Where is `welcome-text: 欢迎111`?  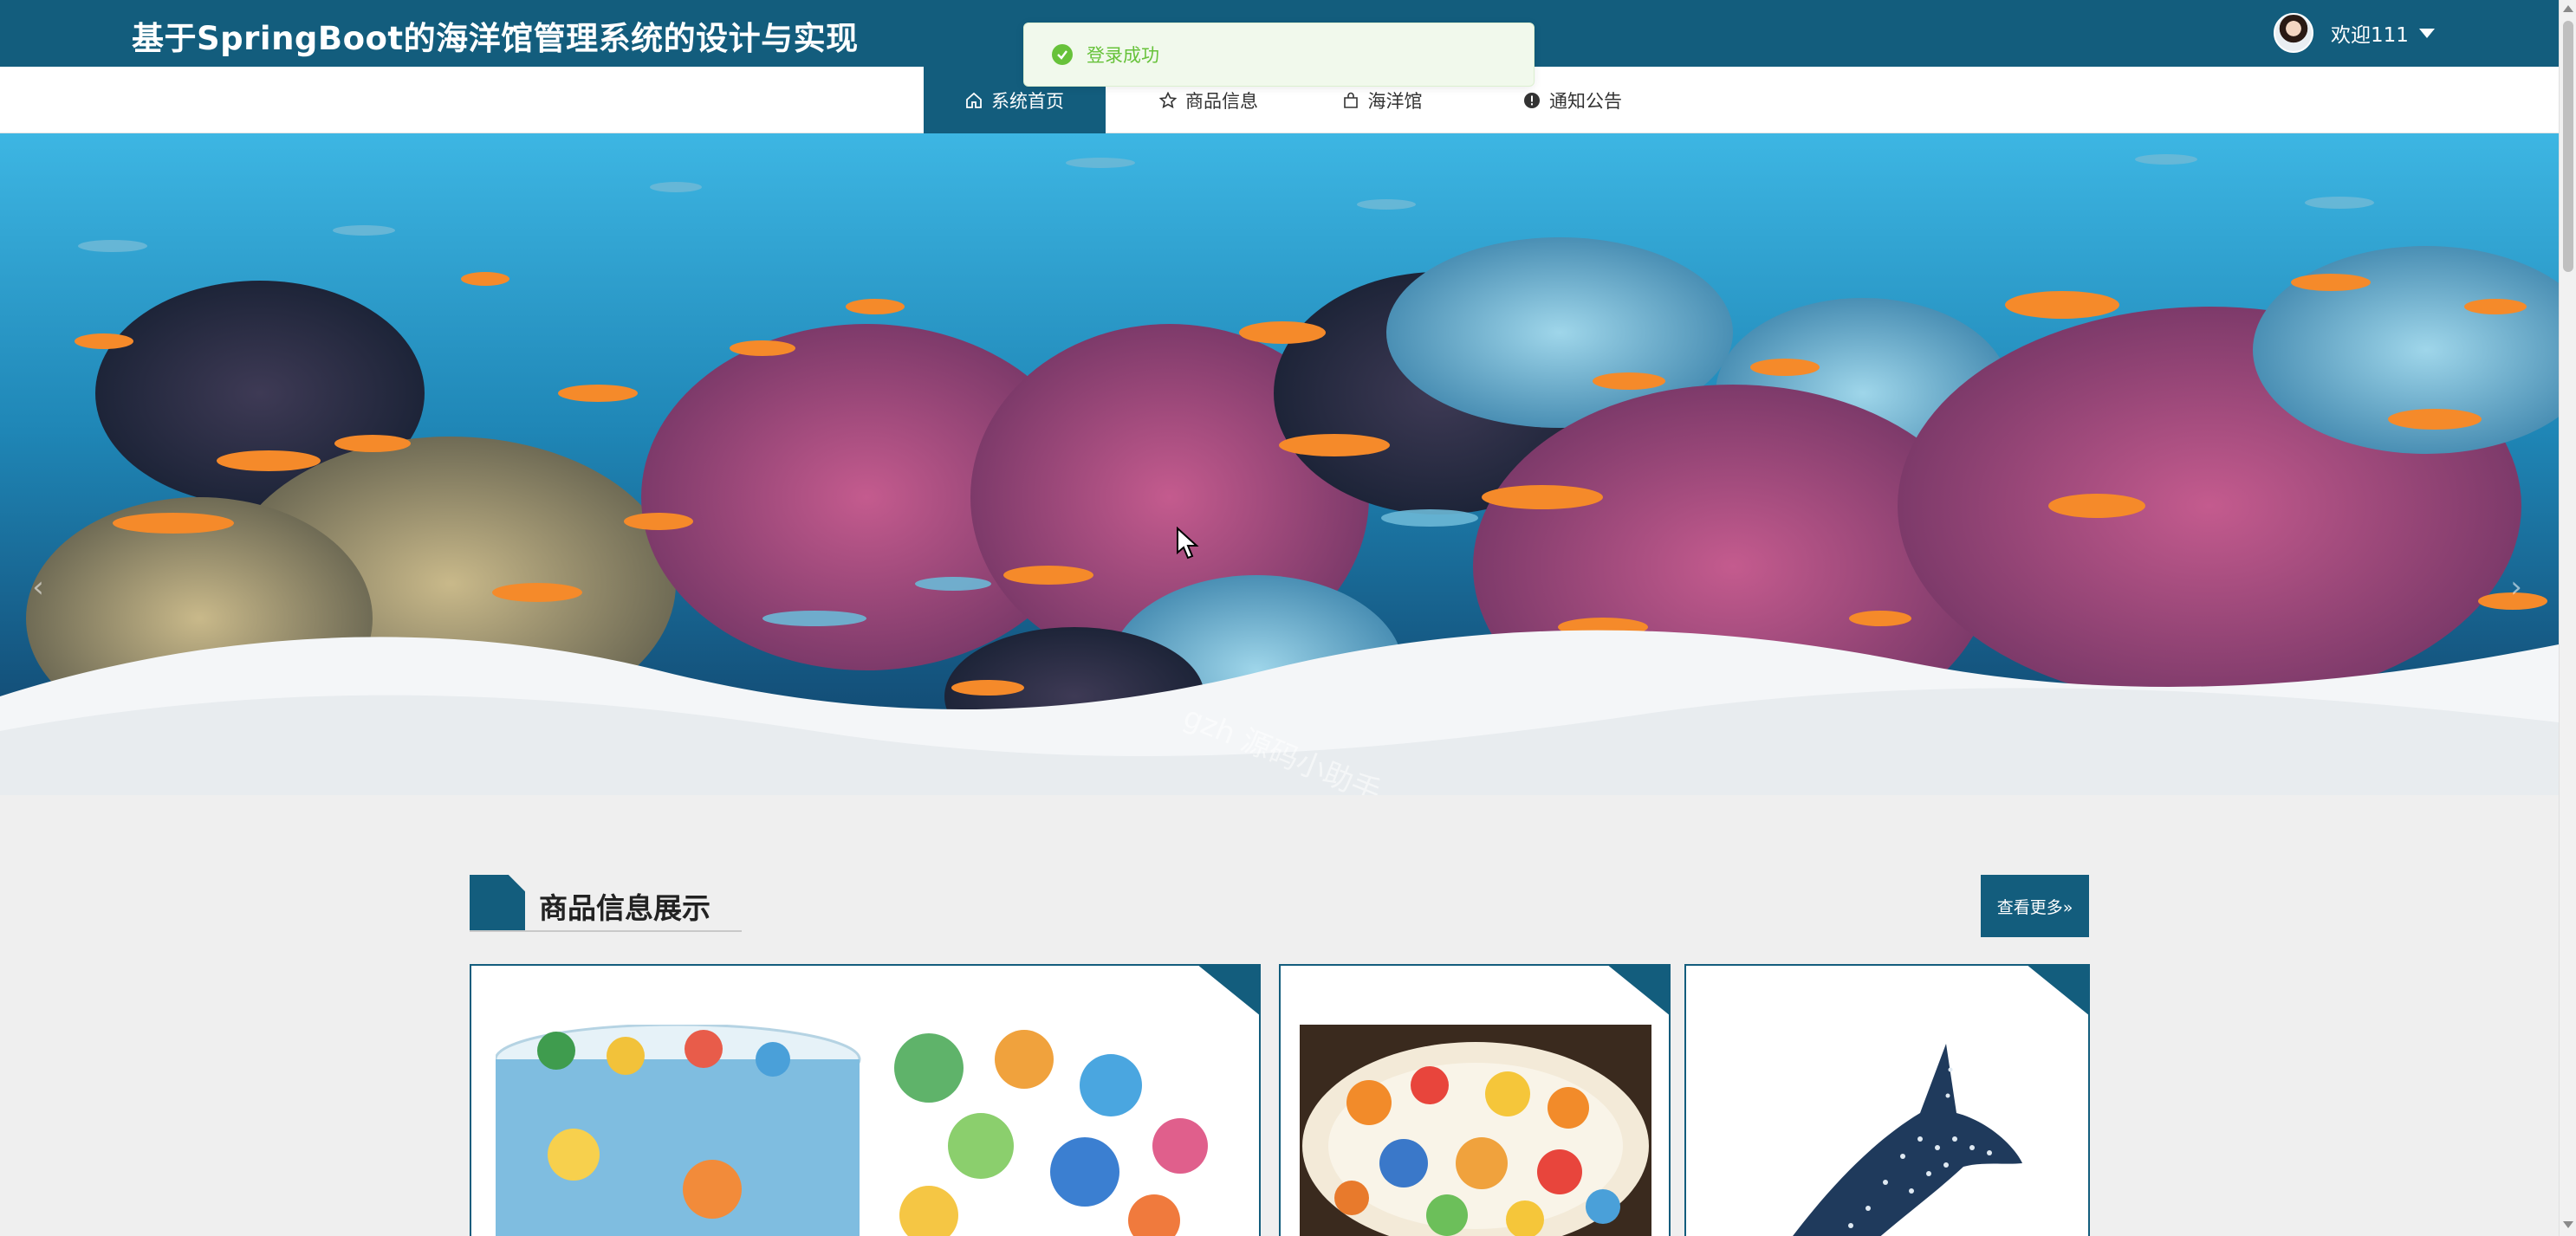 welcome-text: 欢迎111 is located at coordinates (2370, 33).